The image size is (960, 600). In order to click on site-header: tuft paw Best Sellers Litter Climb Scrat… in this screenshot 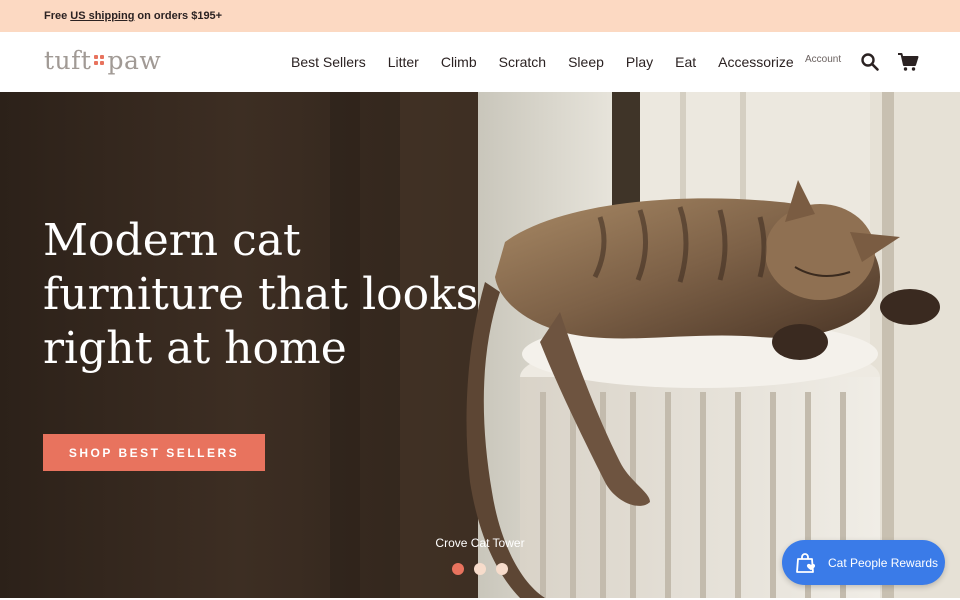, I will do `click(480, 62)`.